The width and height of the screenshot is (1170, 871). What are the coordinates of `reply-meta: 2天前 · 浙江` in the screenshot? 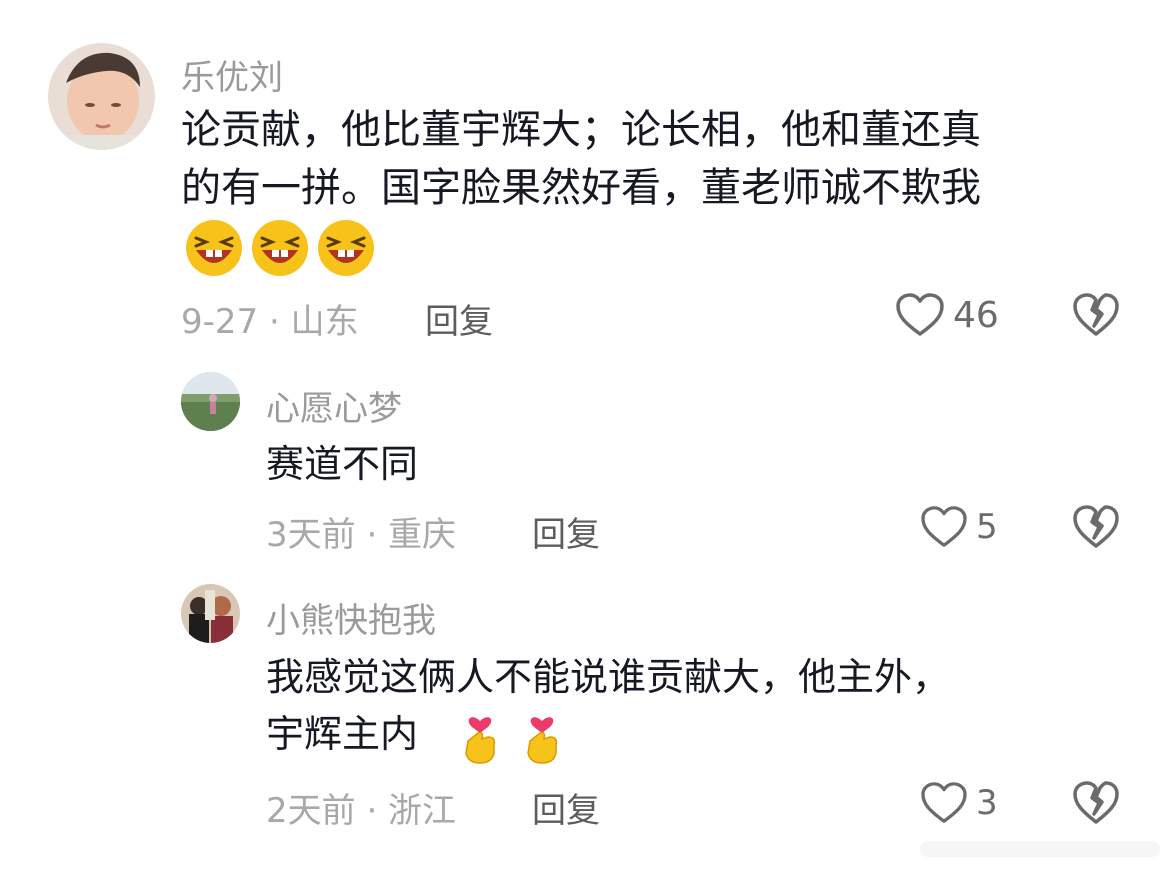 It's located at (361, 811).